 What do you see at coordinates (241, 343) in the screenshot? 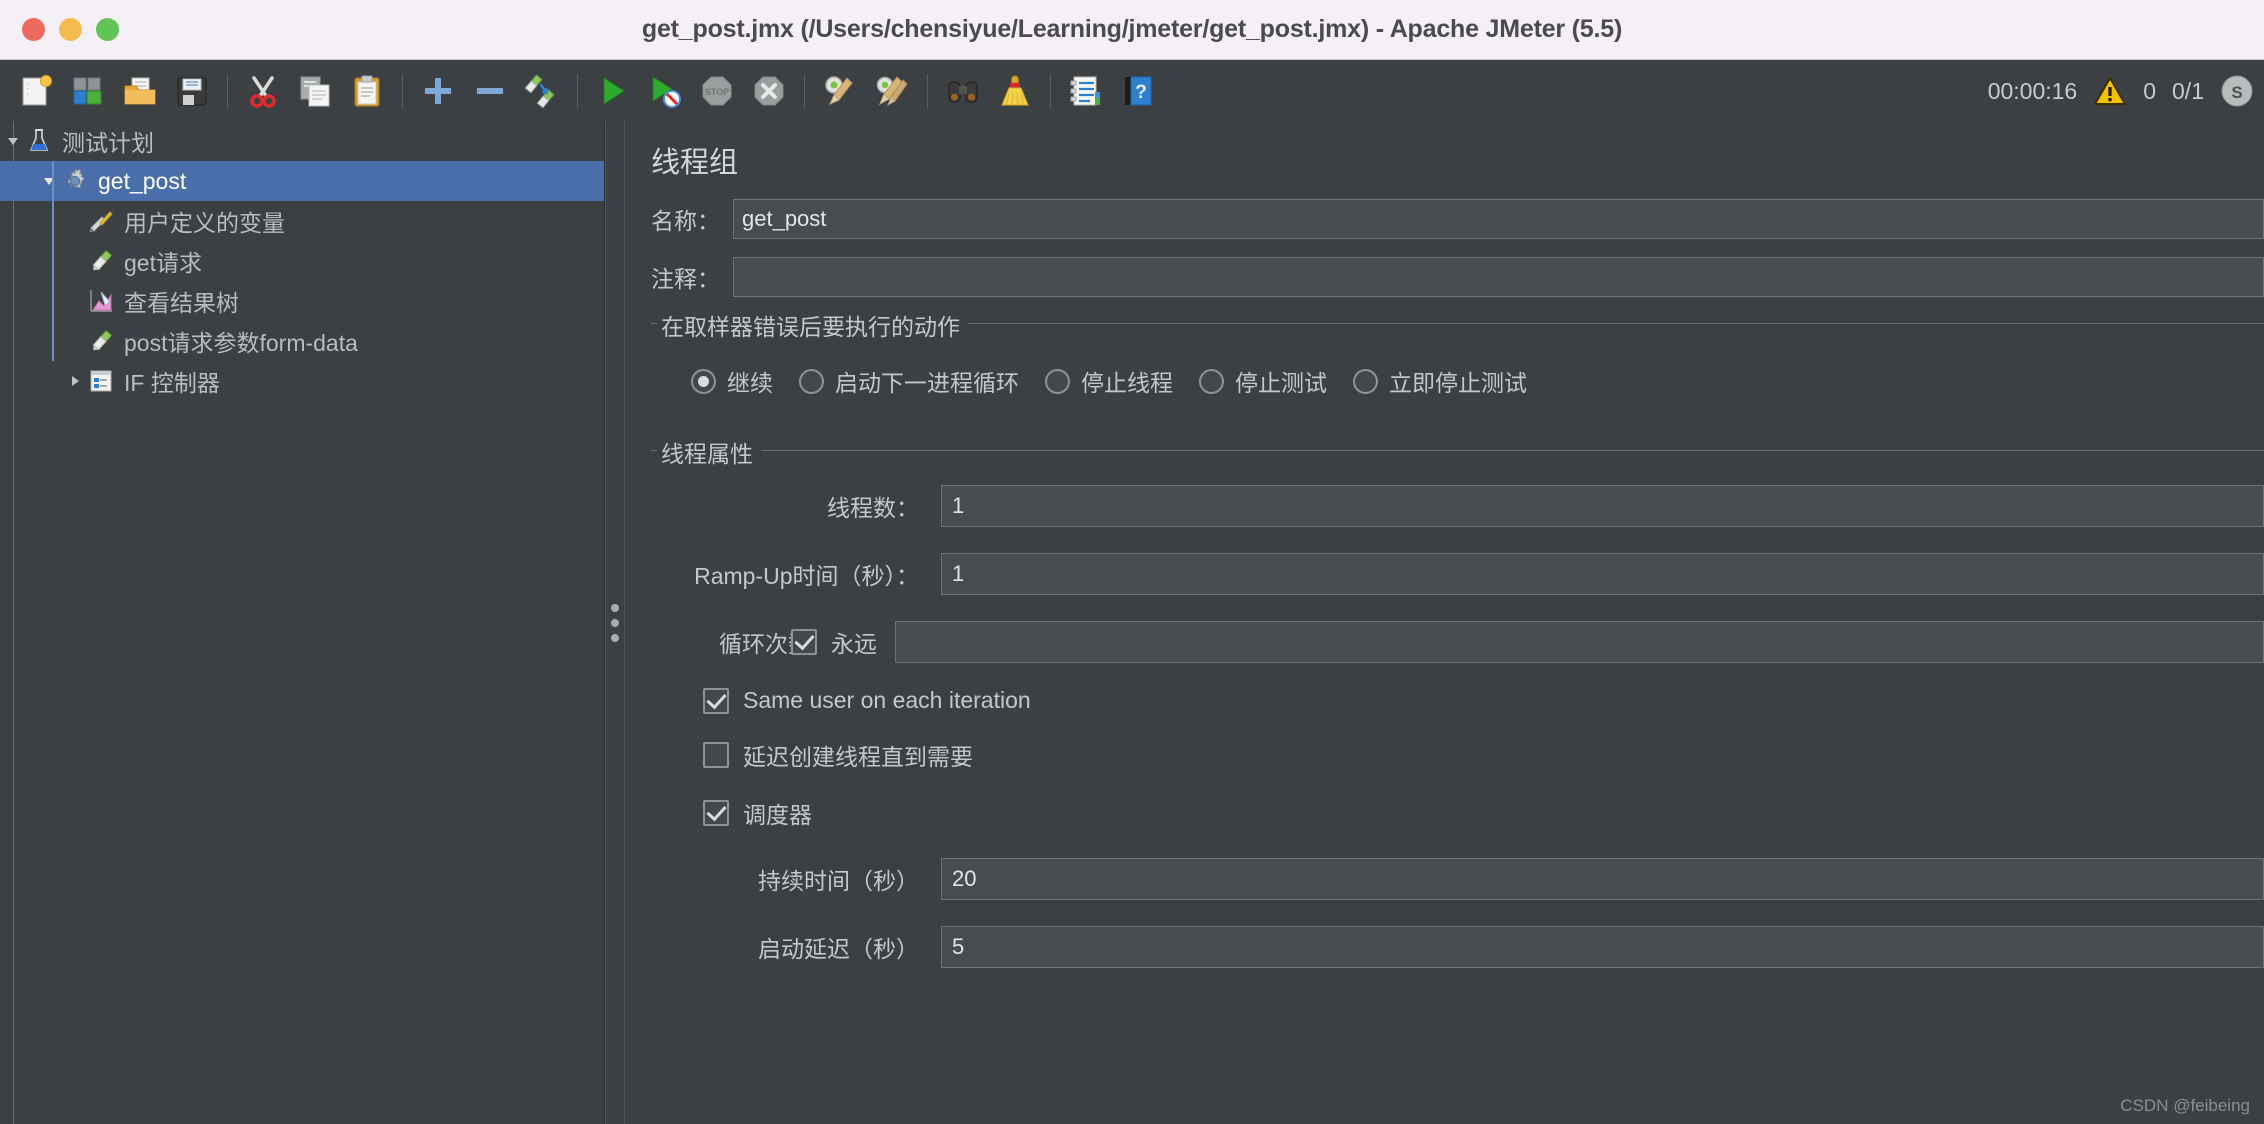
I see `tree-node-label: post请求参数form-data` at bounding box center [241, 343].